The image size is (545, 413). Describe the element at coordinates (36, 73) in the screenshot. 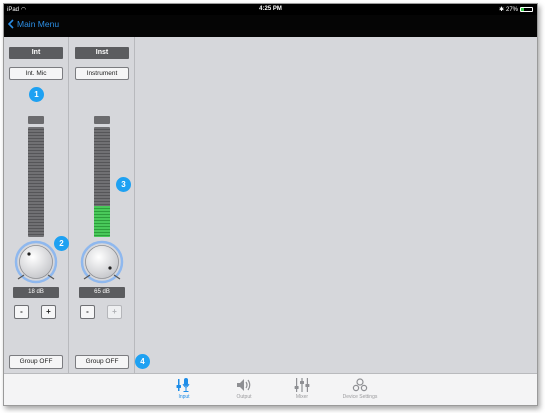

I see `input-source-button: Int. Mic` at that location.